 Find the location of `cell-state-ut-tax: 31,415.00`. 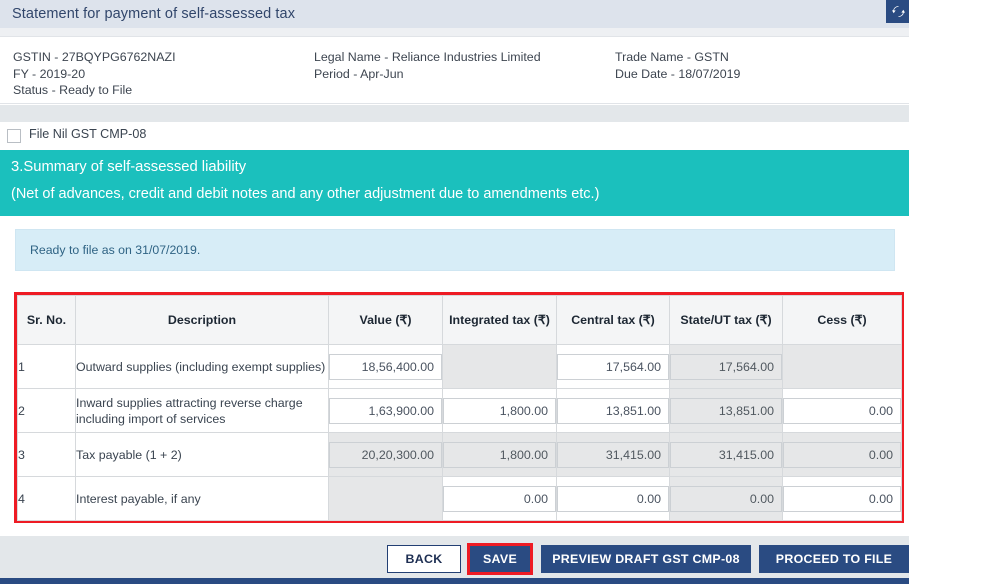

cell-state-ut-tax: 31,415.00 is located at coordinates (726, 454).